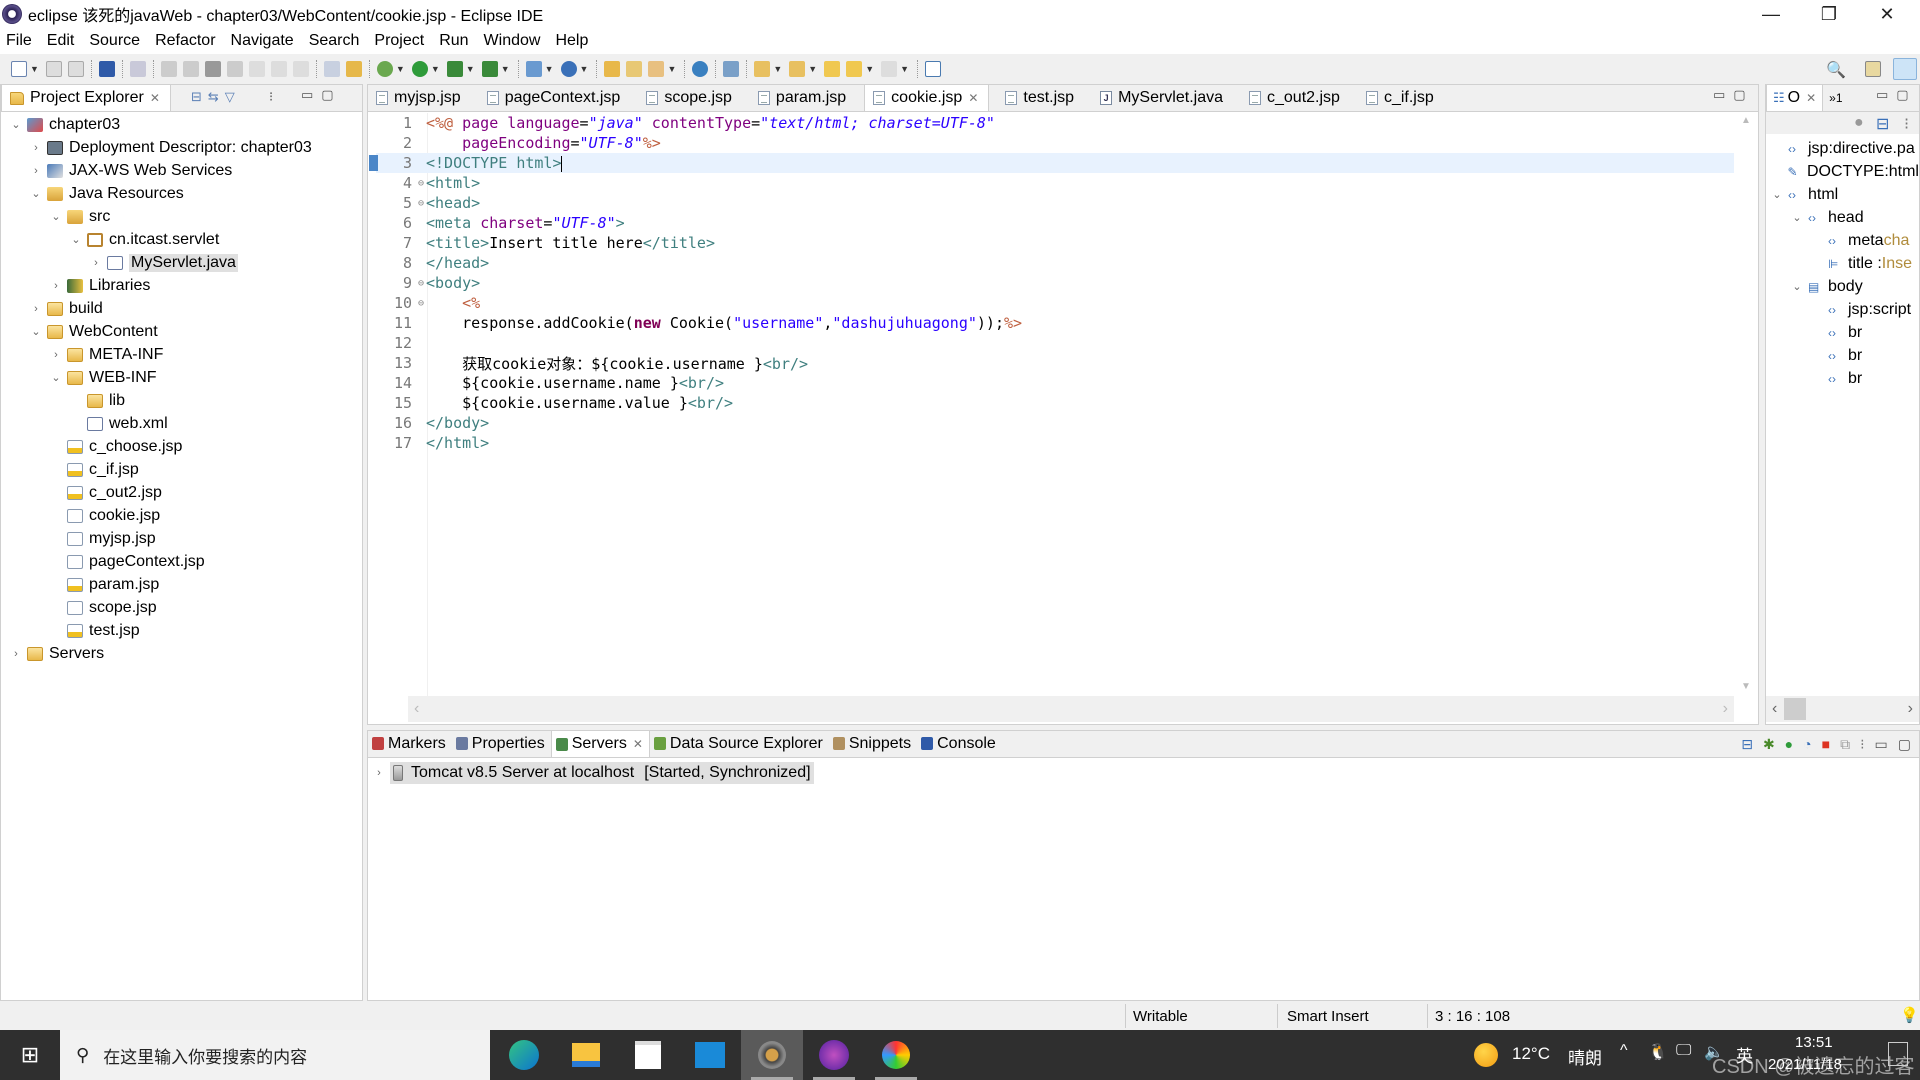 This screenshot has width=1920, height=1080. I want to click on tab-myservlet-java: J MyServlet.java, so click(1162, 97).